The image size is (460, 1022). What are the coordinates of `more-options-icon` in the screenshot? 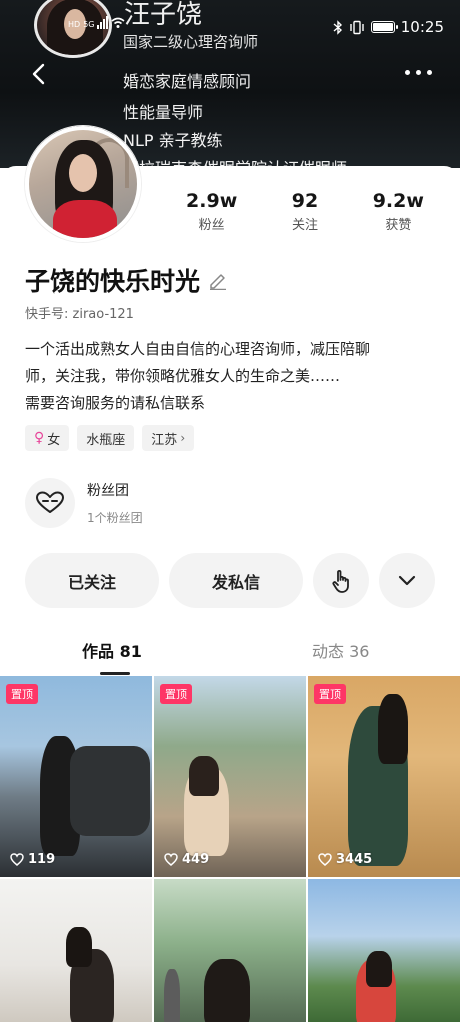 It's located at (418, 72).